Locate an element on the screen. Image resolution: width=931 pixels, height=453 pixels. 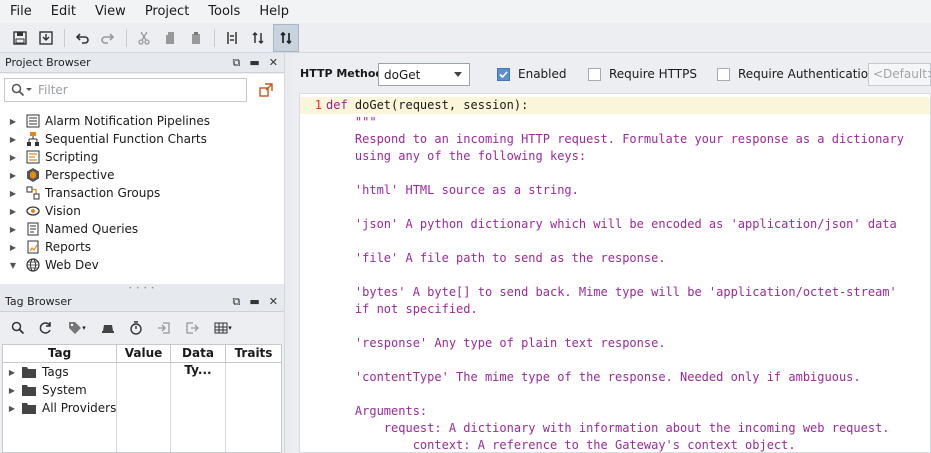
search-icon is located at coordinates (18, 328).